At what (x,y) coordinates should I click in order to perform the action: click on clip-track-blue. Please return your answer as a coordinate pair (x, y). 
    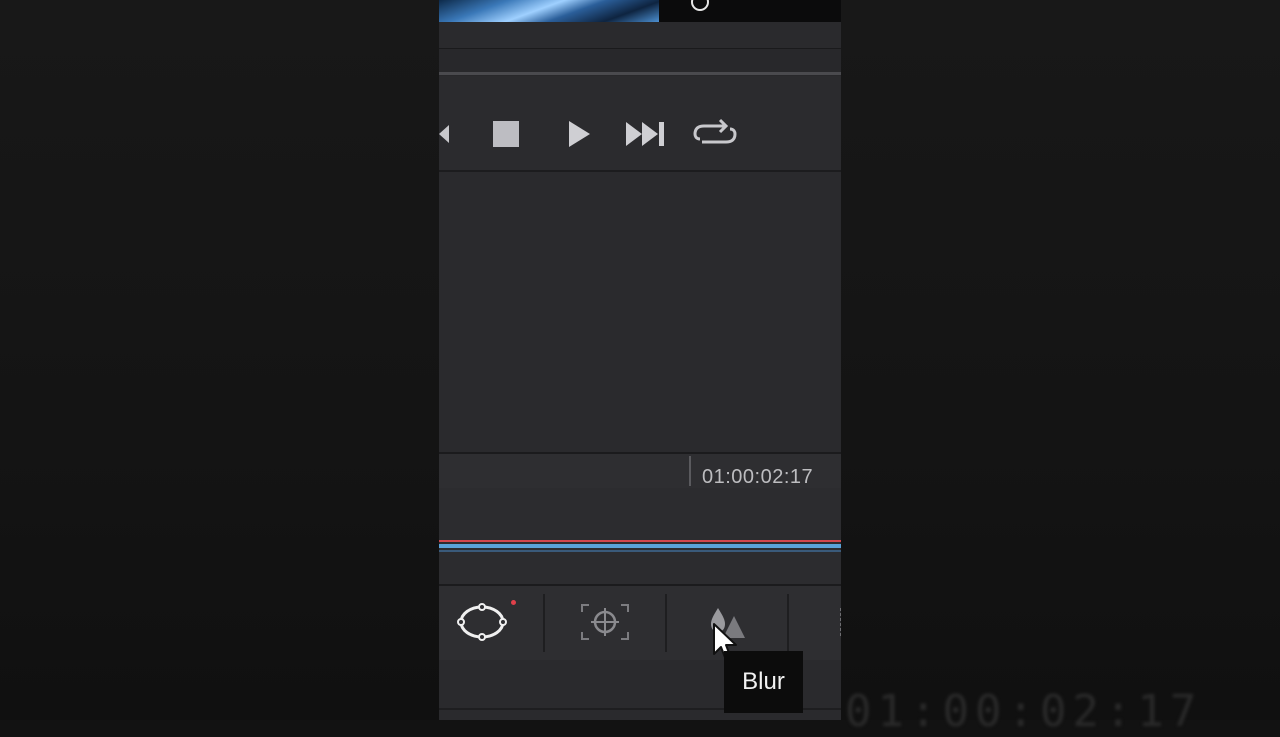
    Looking at the image, I should click on (640, 546).